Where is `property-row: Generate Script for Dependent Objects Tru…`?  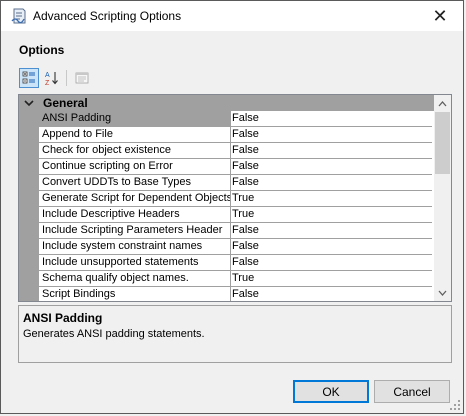 property-row: Generate Script for Dependent Objects Tru… is located at coordinates (227, 199).